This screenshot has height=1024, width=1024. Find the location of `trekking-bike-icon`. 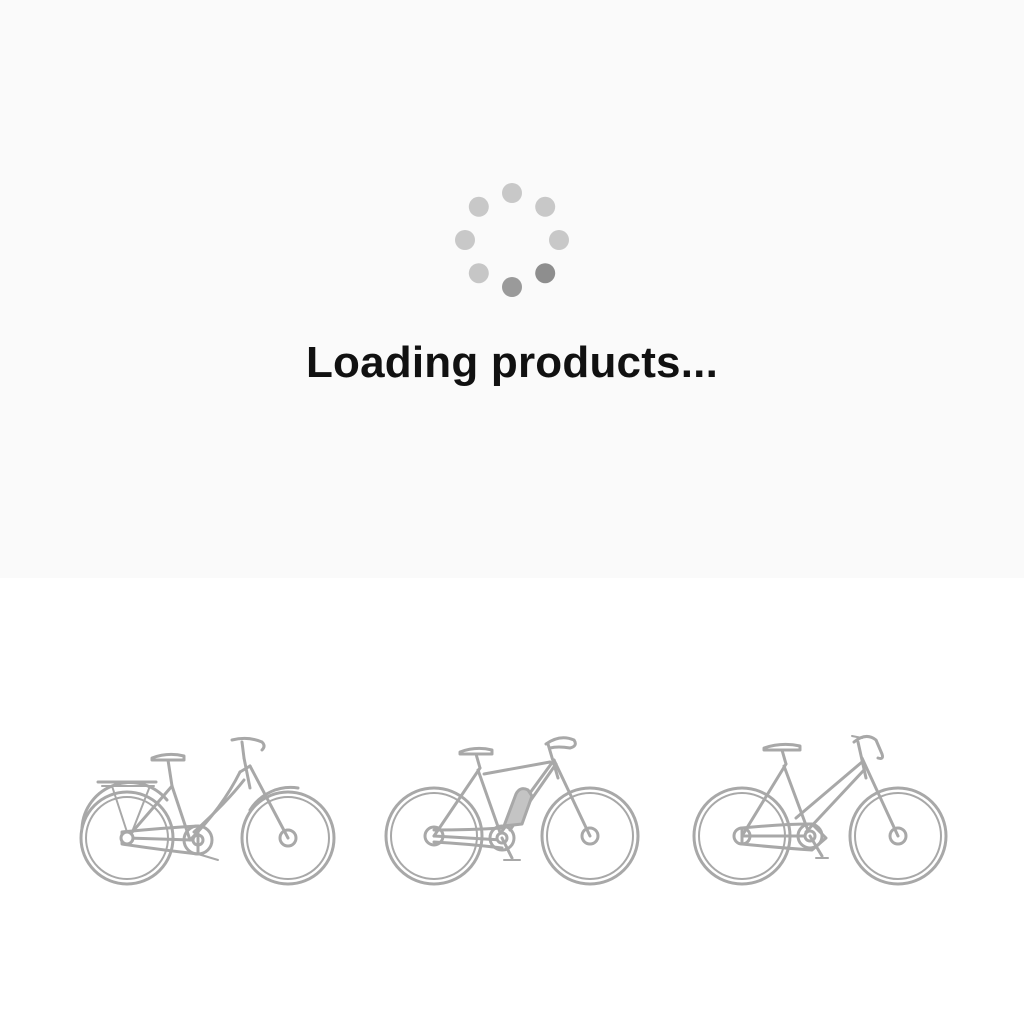

trekking-bike-icon is located at coordinates (820, 809).